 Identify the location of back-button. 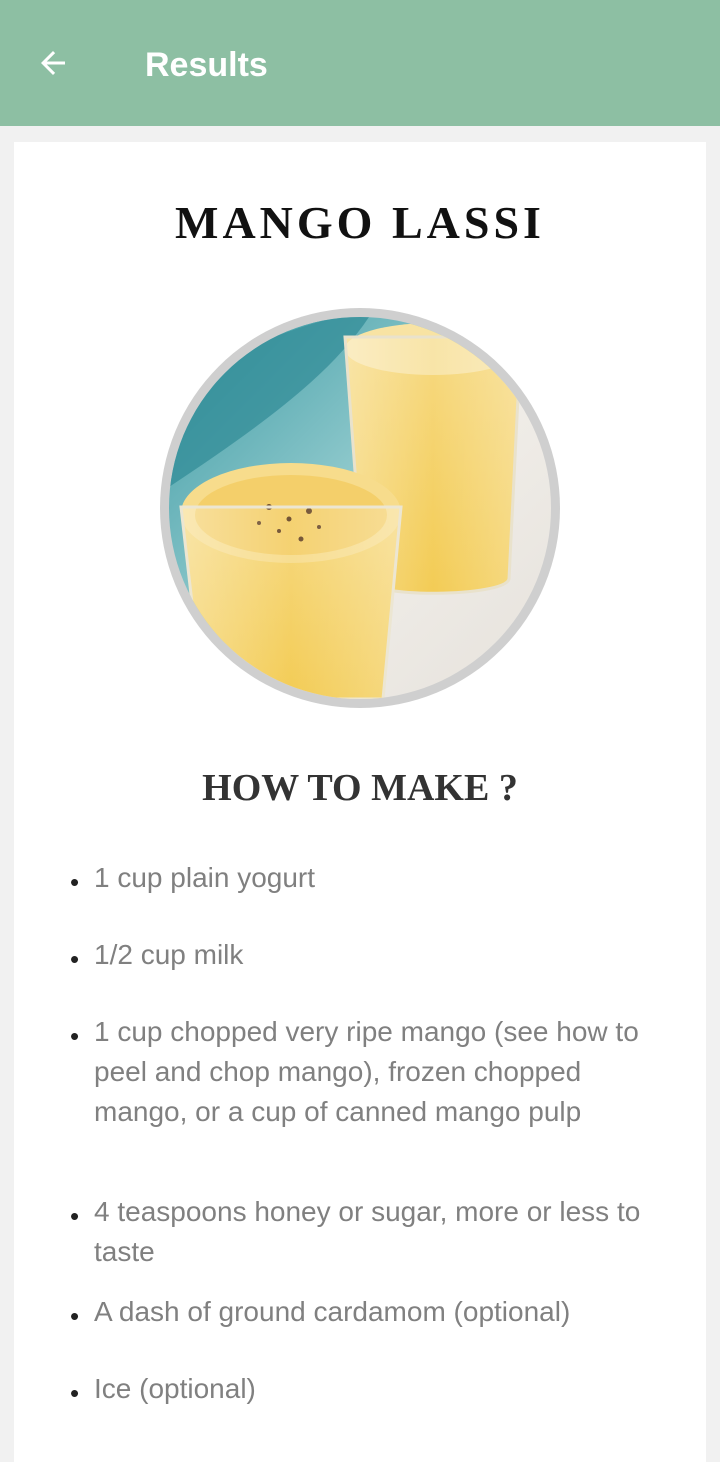
(53, 63).